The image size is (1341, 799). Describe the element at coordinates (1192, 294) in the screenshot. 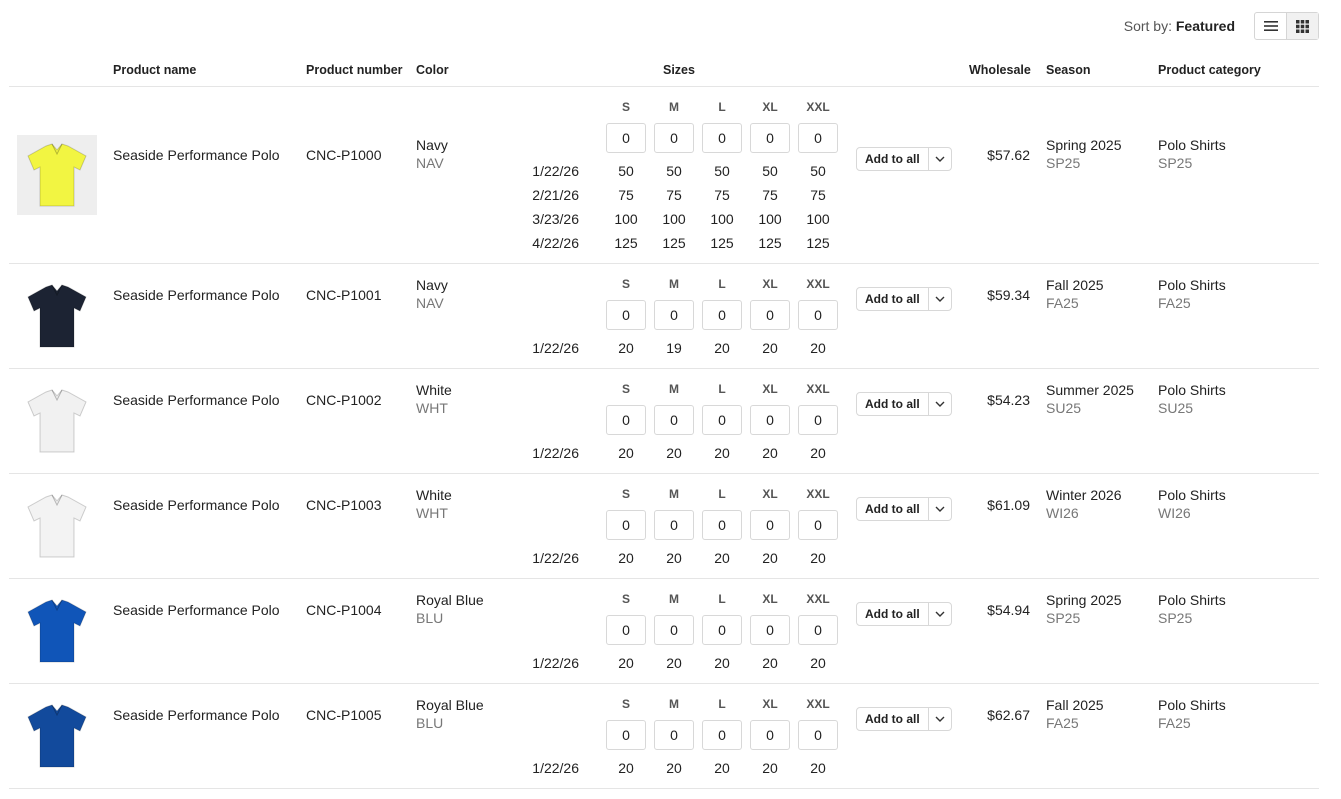

I see `category-cell: Polo Shirts FA25` at that location.